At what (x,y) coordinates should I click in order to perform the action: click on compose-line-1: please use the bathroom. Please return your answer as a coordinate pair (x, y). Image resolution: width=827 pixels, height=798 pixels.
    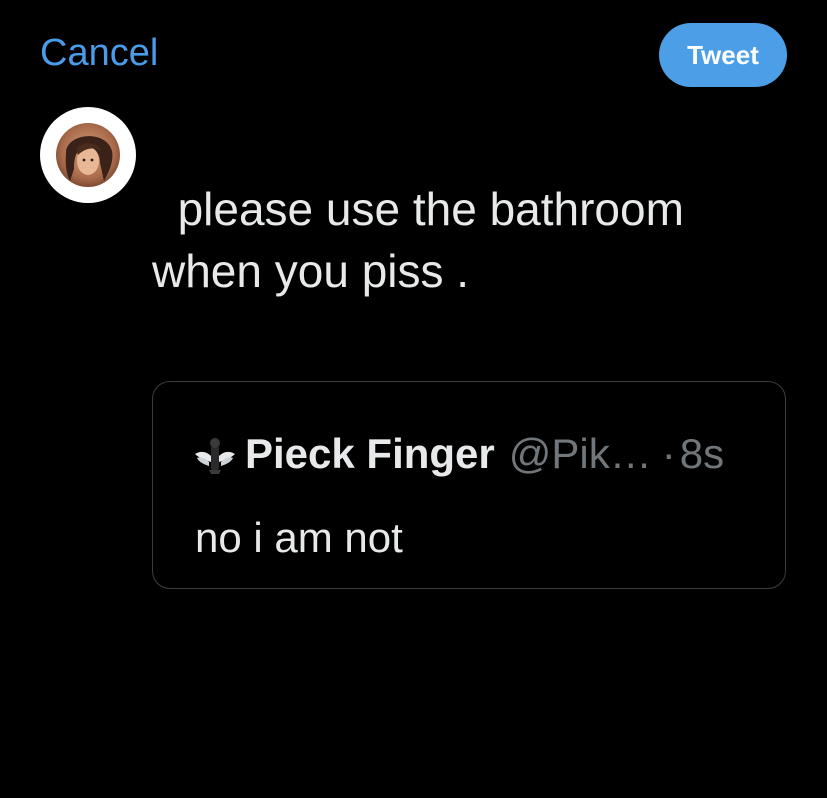
    Looking at the image, I should click on (418, 209).